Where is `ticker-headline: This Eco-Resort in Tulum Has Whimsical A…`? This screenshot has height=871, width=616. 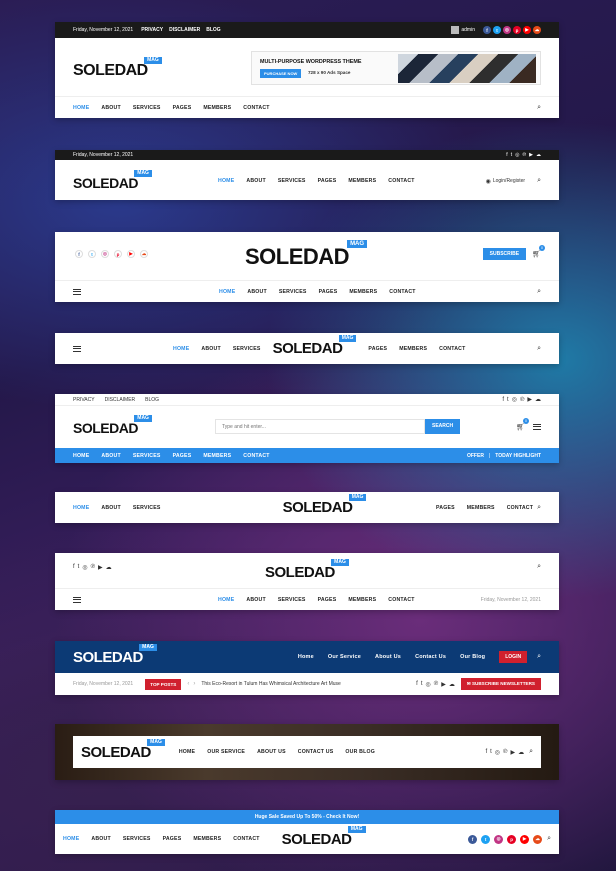
ticker-headline: This Eco-Resort in Tulum Has Whimsical A… is located at coordinates (271, 684).